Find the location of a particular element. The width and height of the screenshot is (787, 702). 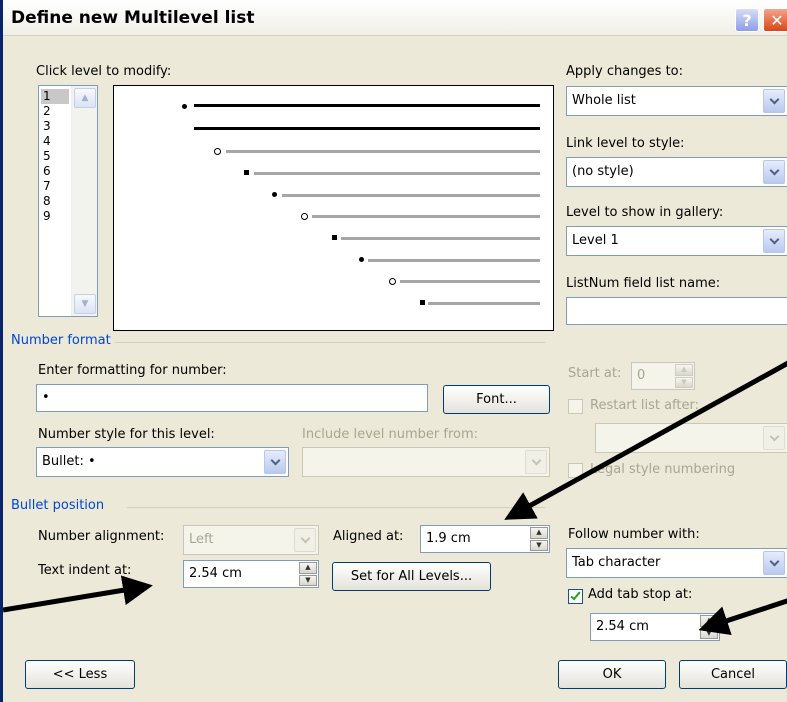

level-scrollbar: ▲ ▼ is located at coordinates (84, 201).